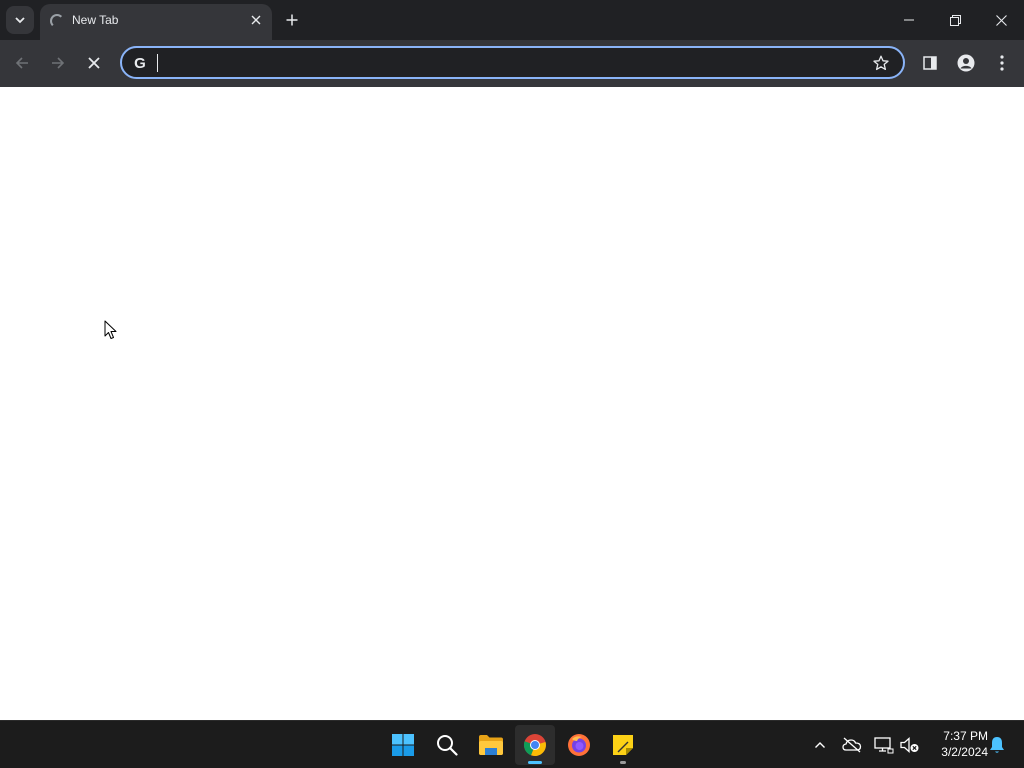 The image size is (1024, 768). I want to click on tab-search-button, so click(20, 20).